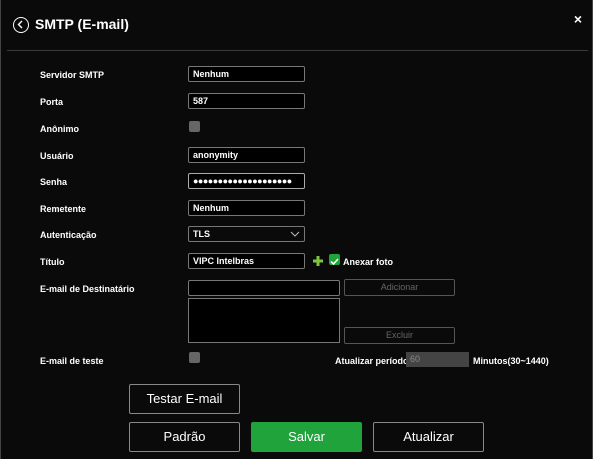  I want to click on sender-label: Remetente, so click(63, 209).